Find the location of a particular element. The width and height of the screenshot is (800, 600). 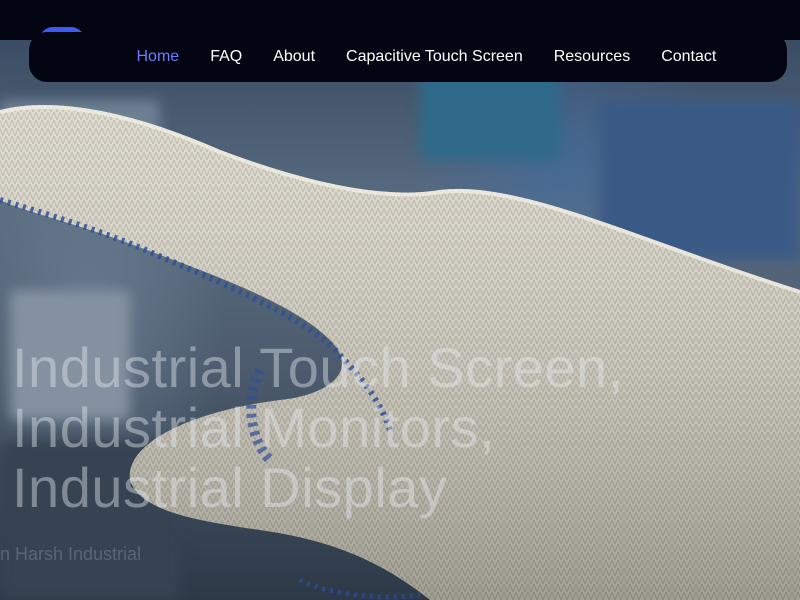

nav-item-contact: Contact is located at coordinates (688, 57).